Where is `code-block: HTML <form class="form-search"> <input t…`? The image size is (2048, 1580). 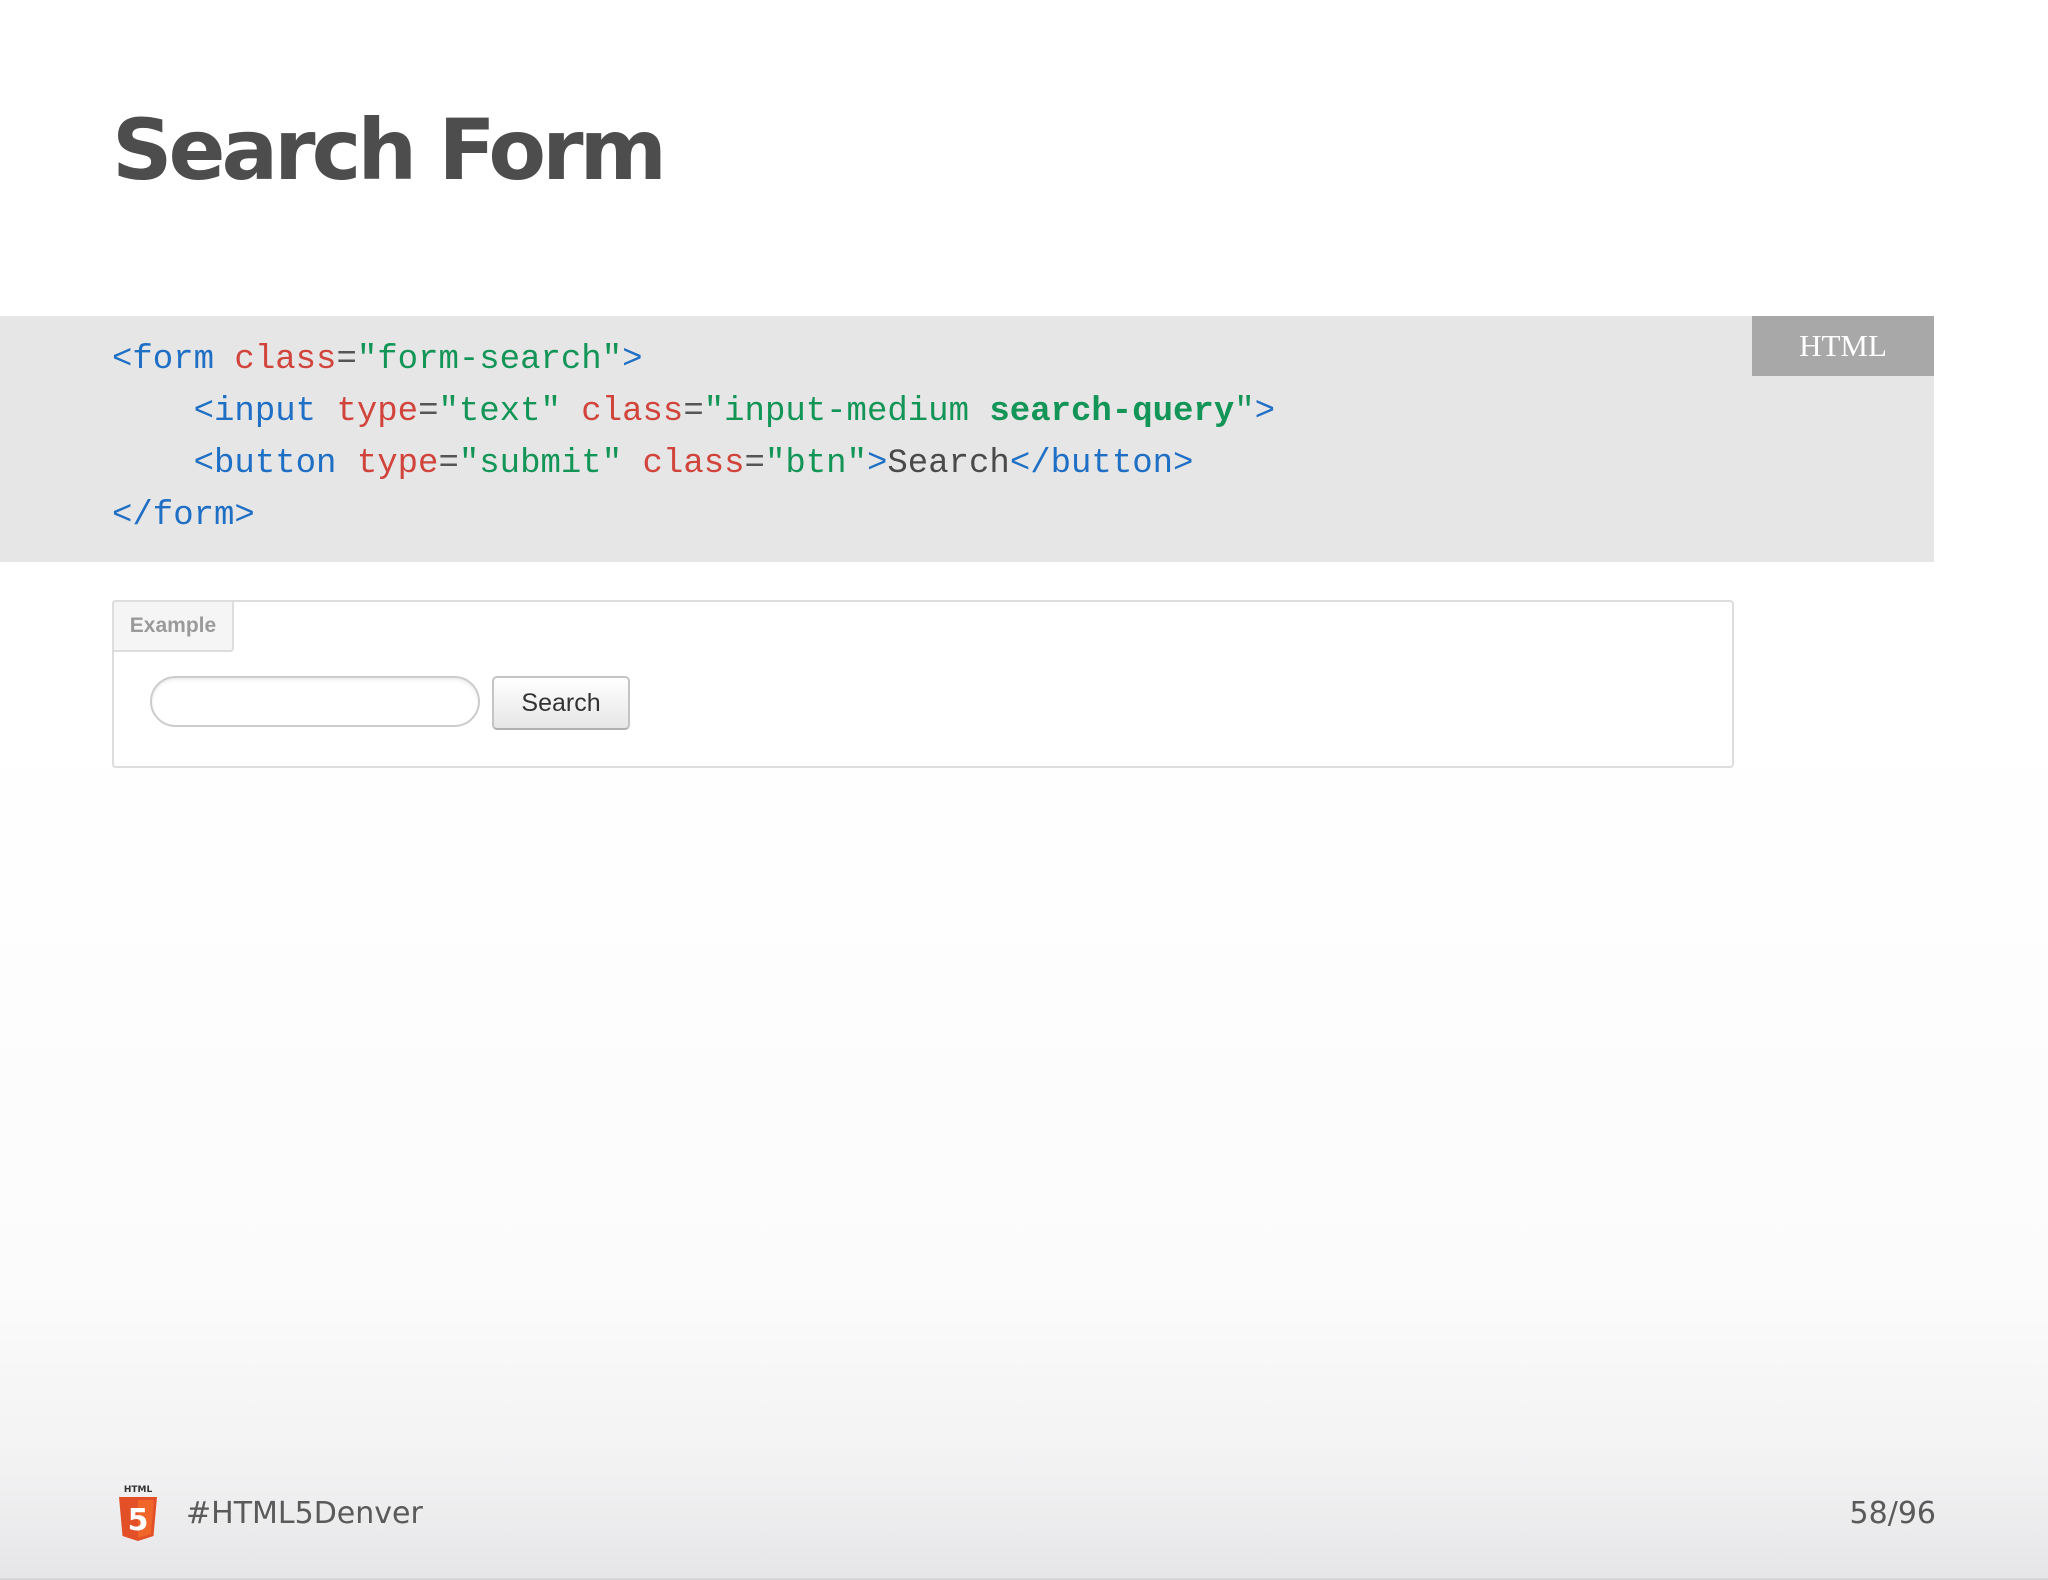
code-block: HTML <form class="form-search"> <input t… is located at coordinates (967, 439).